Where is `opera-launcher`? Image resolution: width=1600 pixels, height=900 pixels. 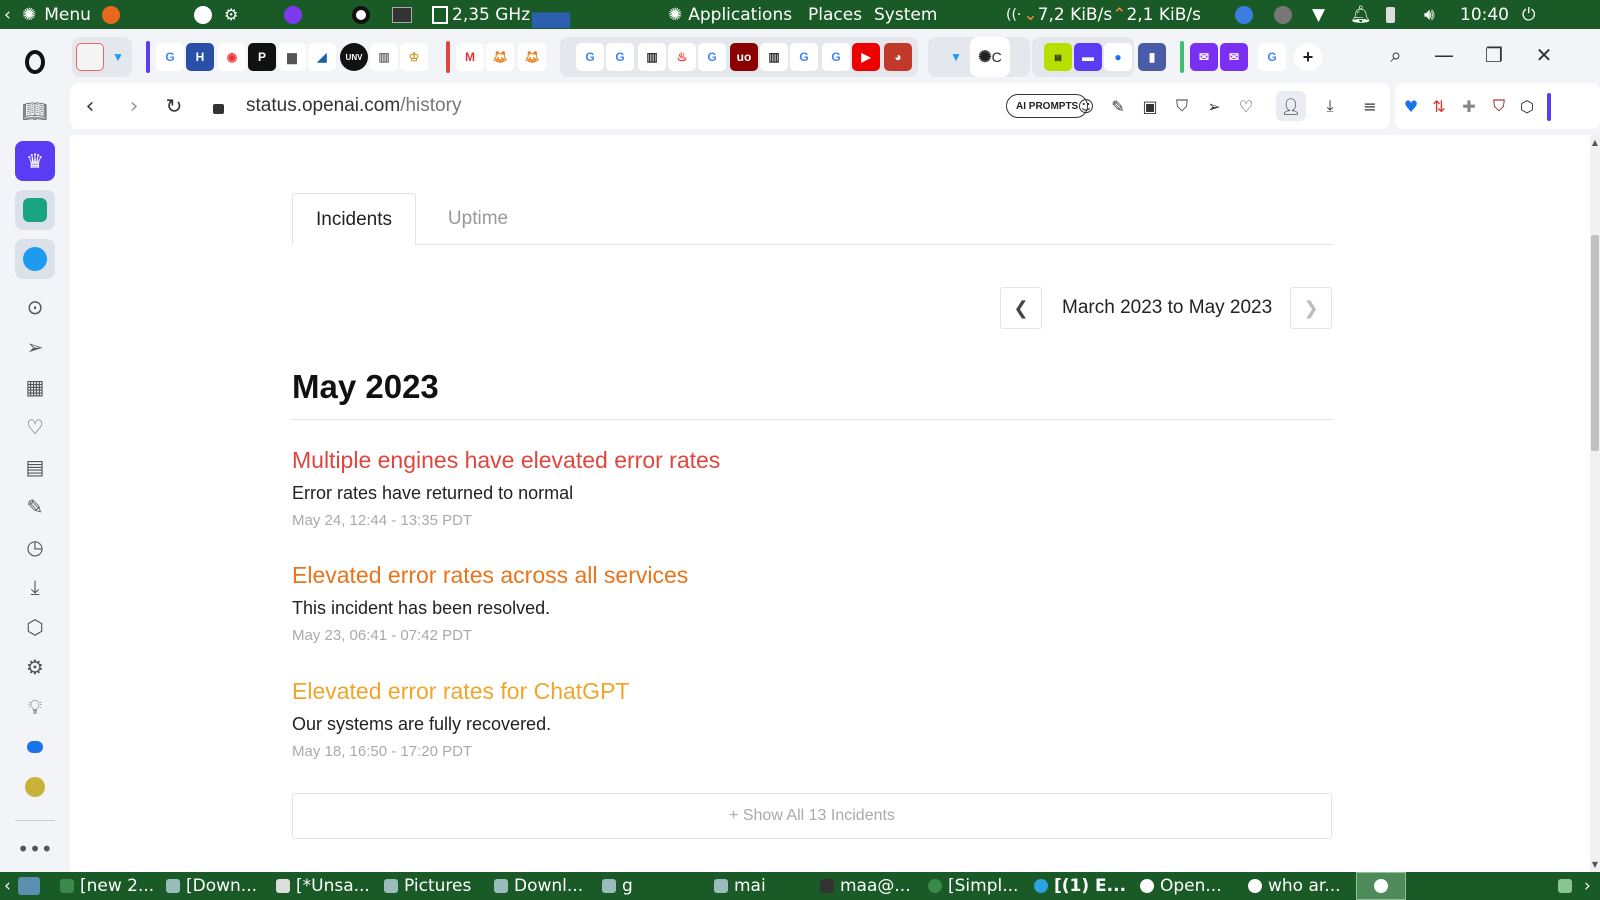
opera-launcher is located at coordinates (361, 14).